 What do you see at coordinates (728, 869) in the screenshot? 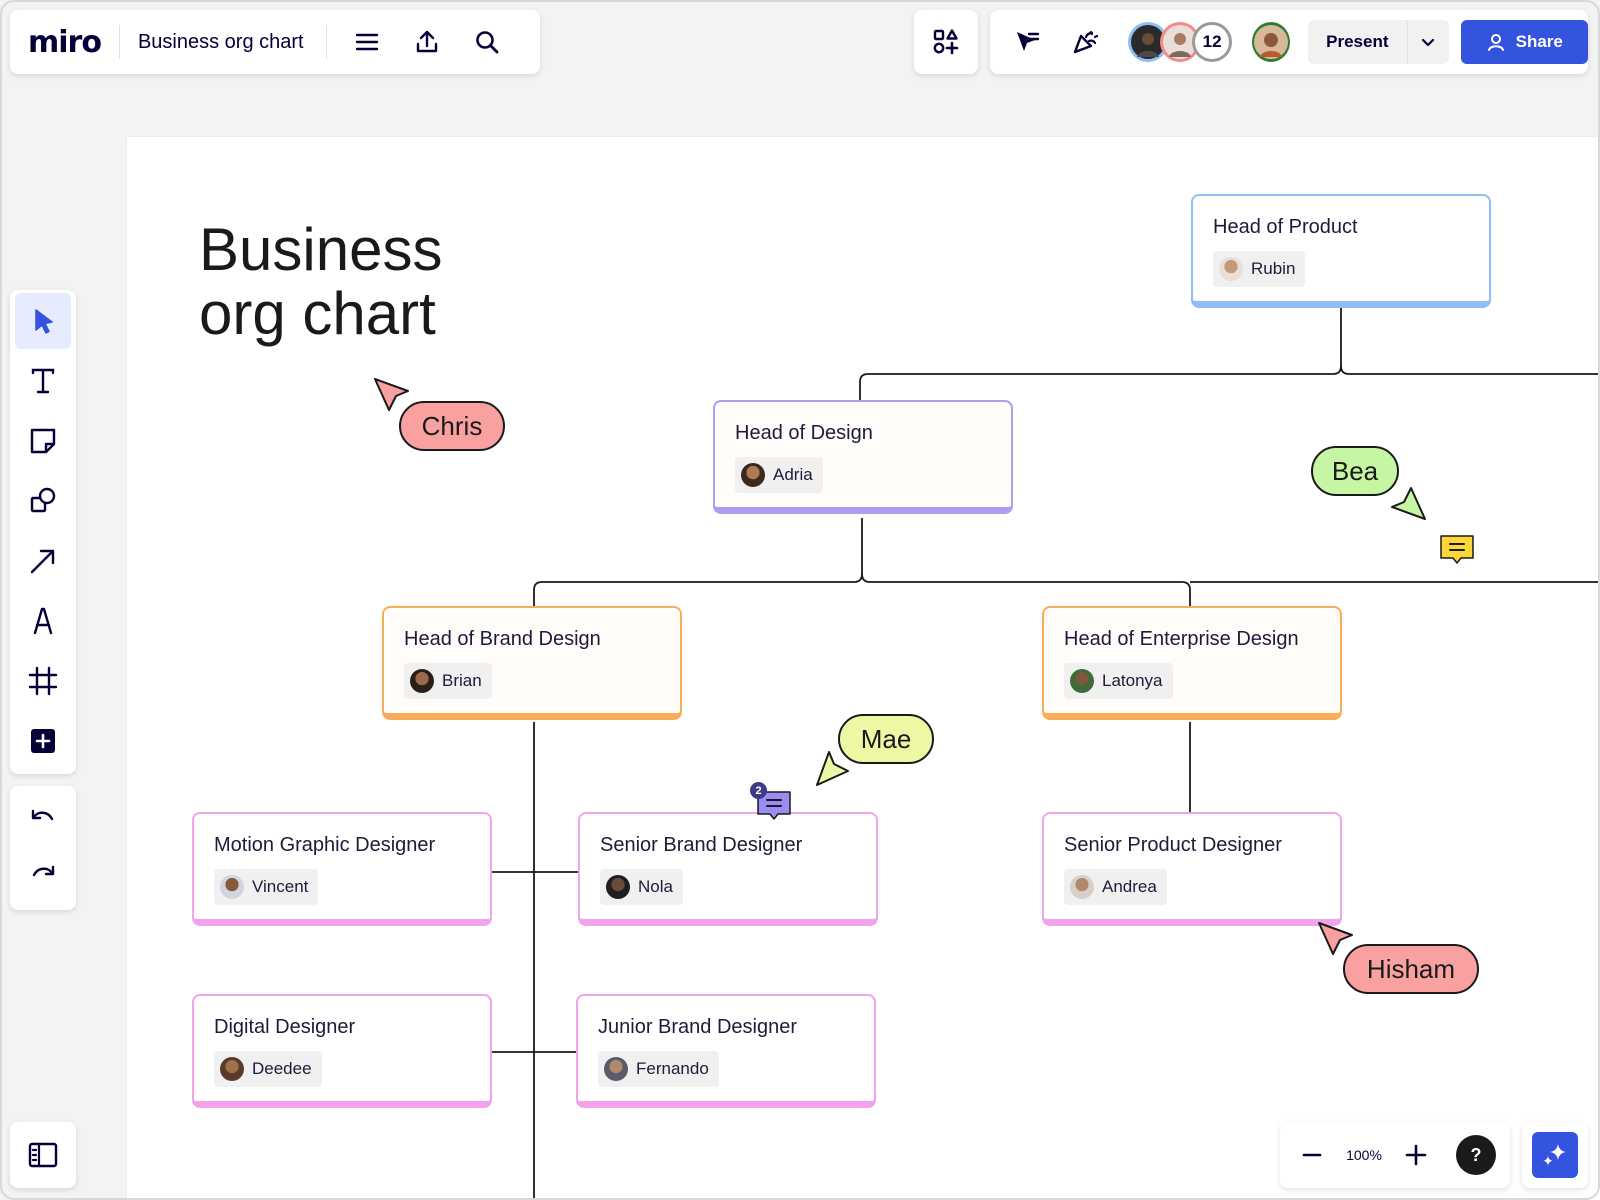
I see `org-card-senior-brand-designer: Senior Brand Designer Nola` at bounding box center [728, 869].